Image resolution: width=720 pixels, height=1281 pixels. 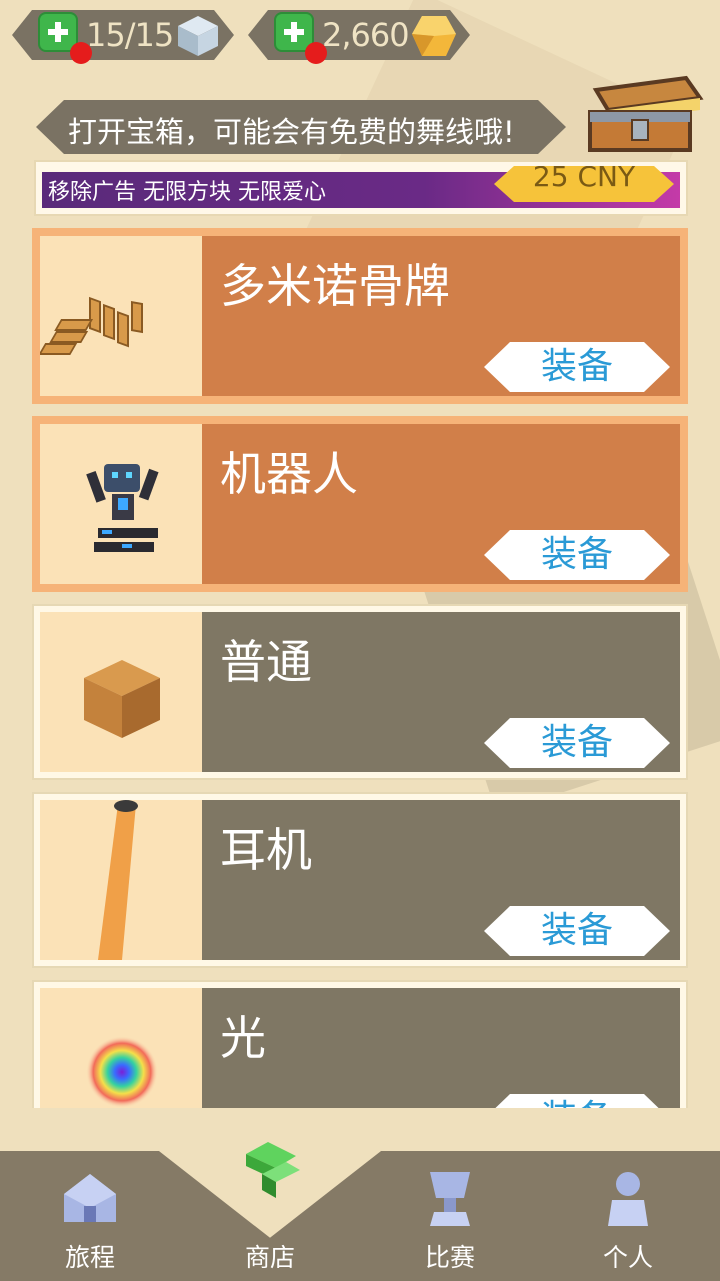 I want to click on gem-icon, so click(x=434, y=36).